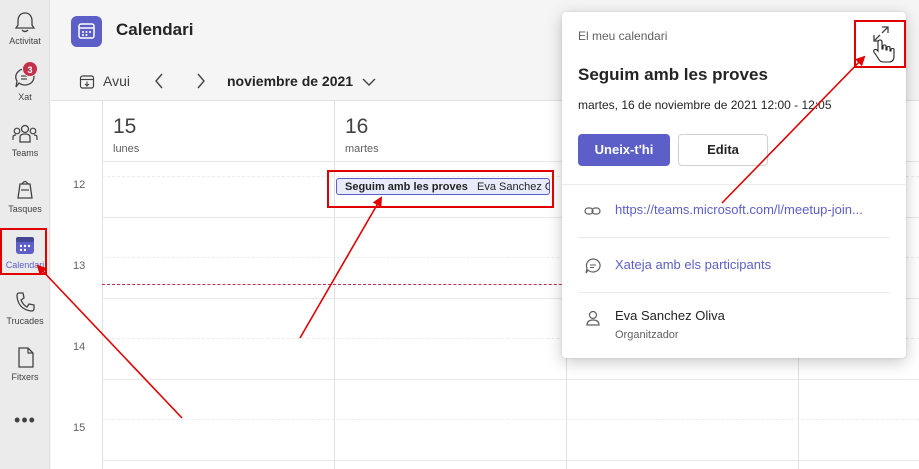  I want to click on hand-cursor-icon, so click(884, 51).